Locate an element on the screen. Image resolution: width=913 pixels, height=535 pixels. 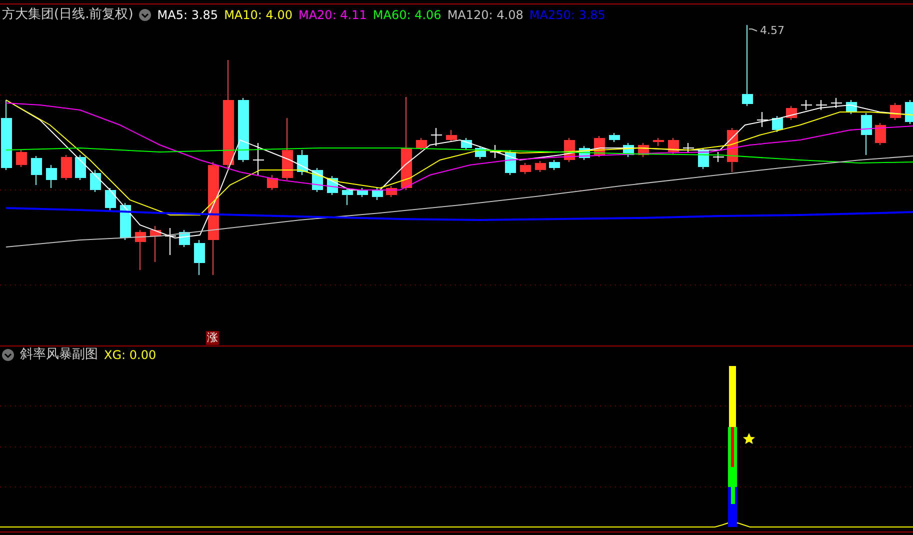
chart-title: 斜率风暴副图 is located at coordinates (59, 355).